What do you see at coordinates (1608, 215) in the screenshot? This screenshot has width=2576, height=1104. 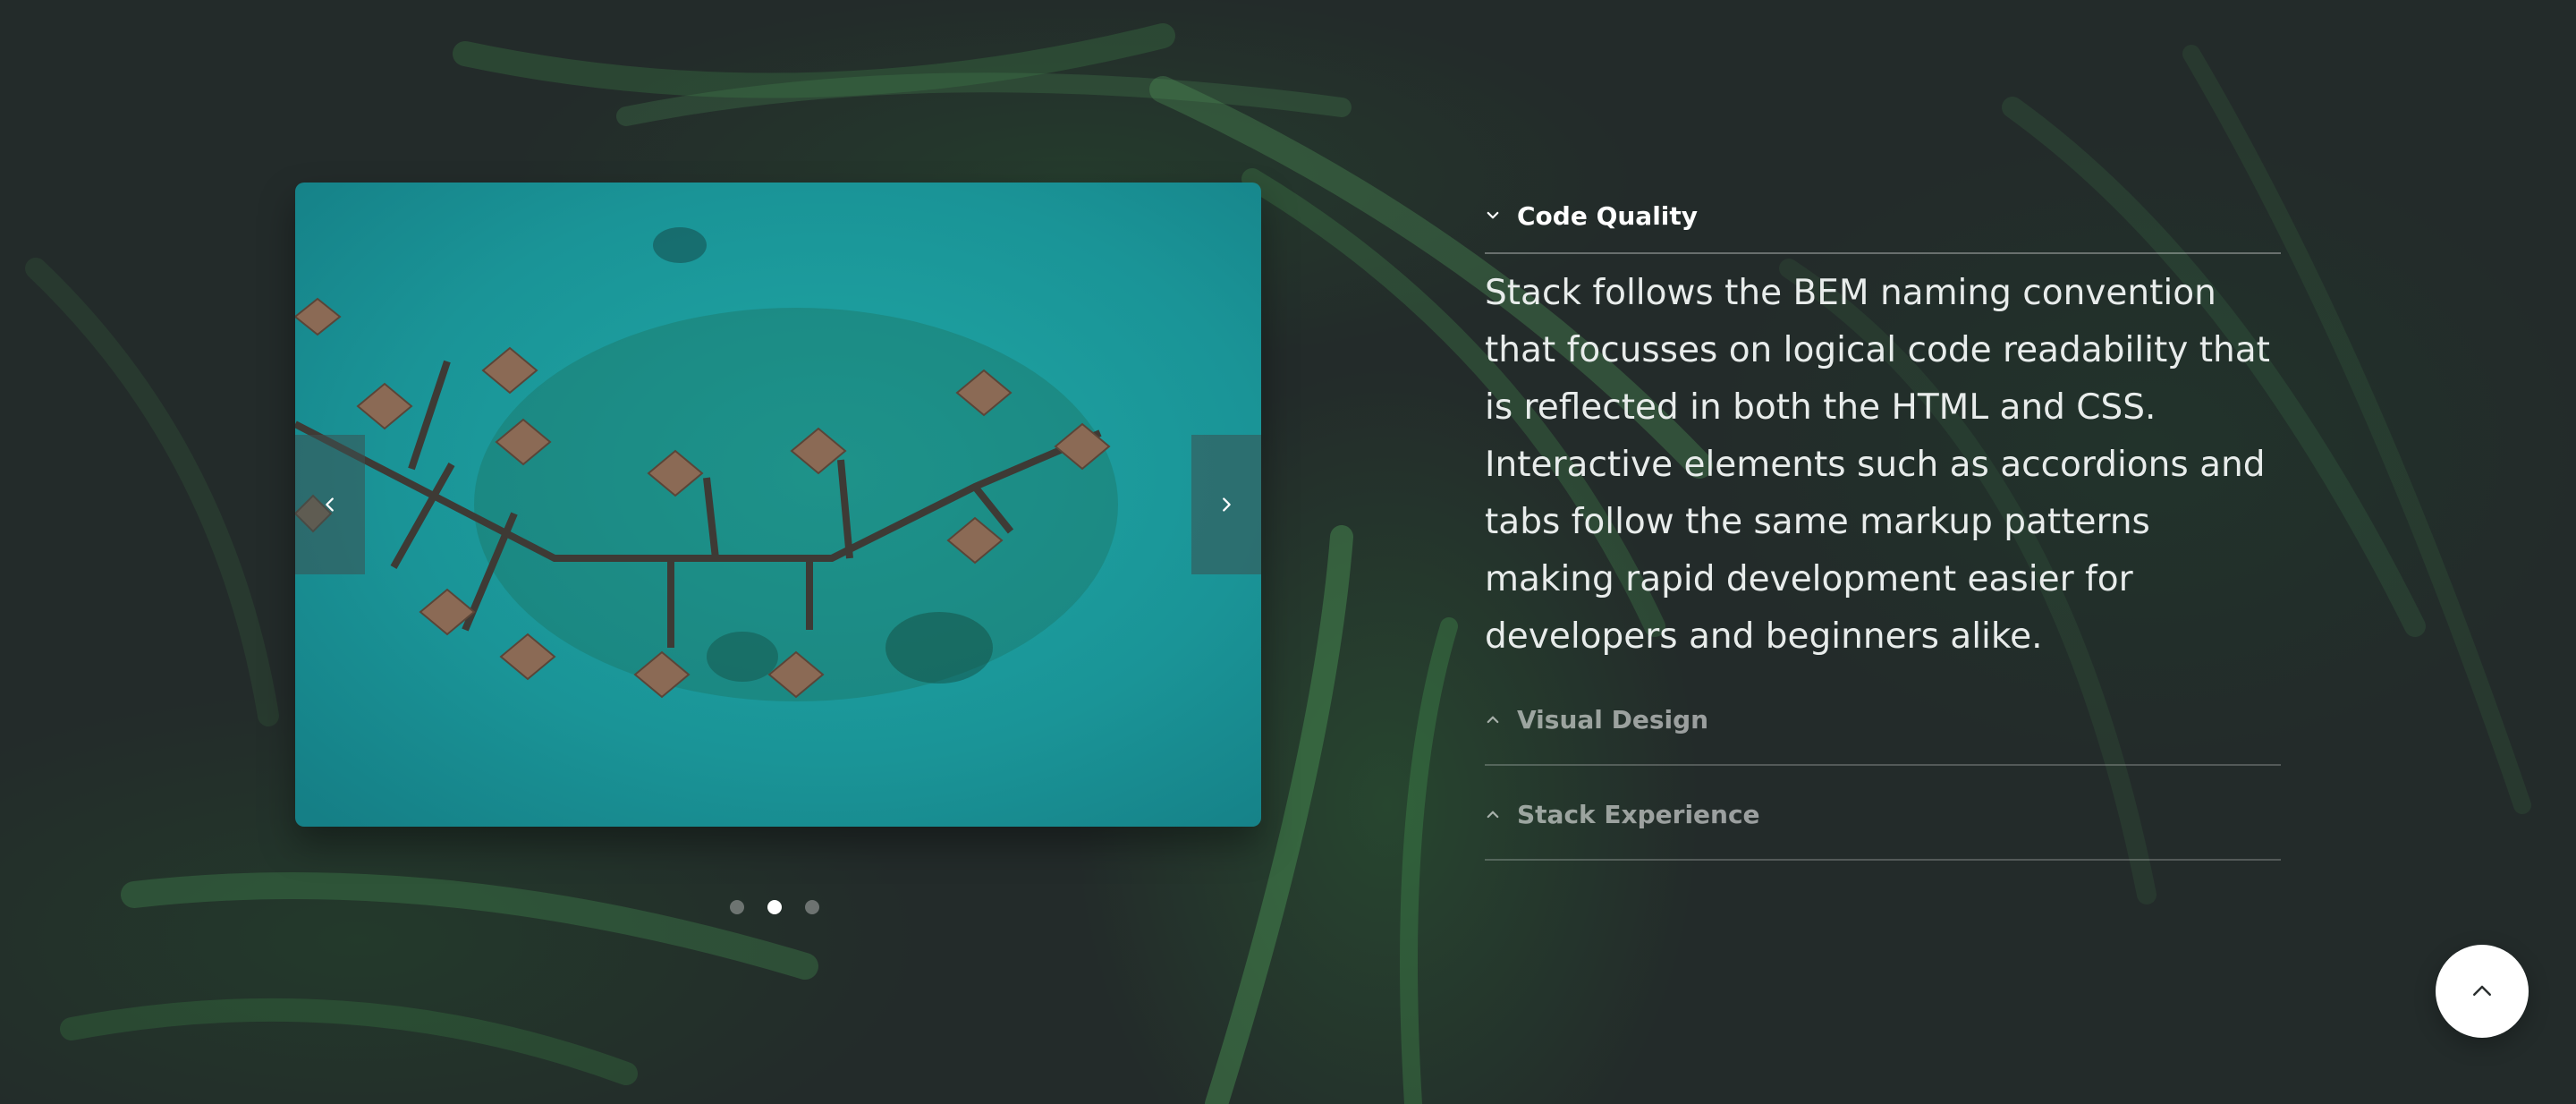 I see `accordion-label: Code Quality` at bounding box center [1608, 215].